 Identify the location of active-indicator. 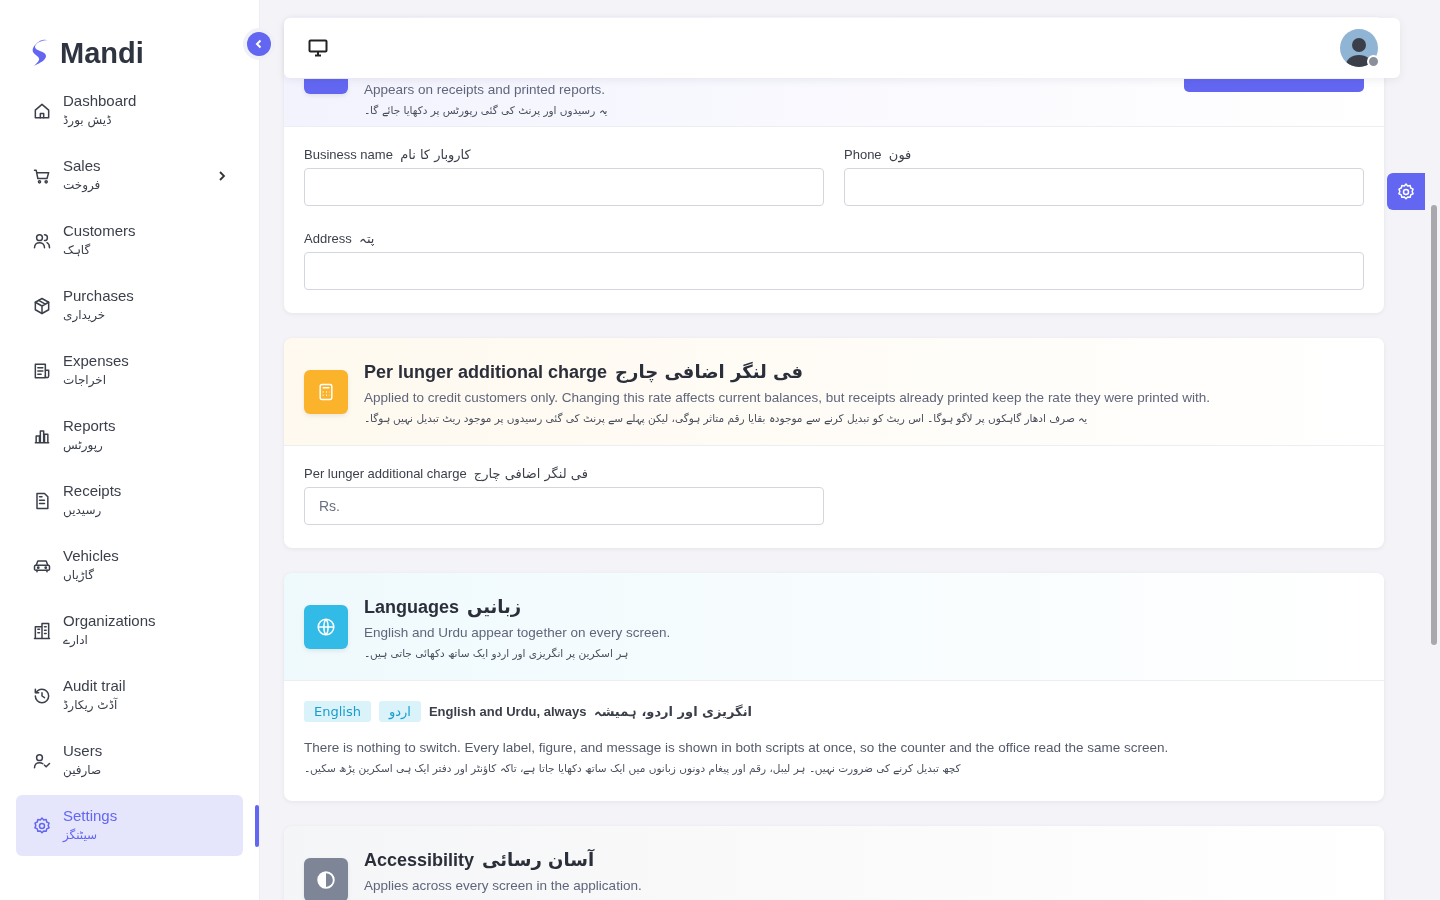
(257, 826).